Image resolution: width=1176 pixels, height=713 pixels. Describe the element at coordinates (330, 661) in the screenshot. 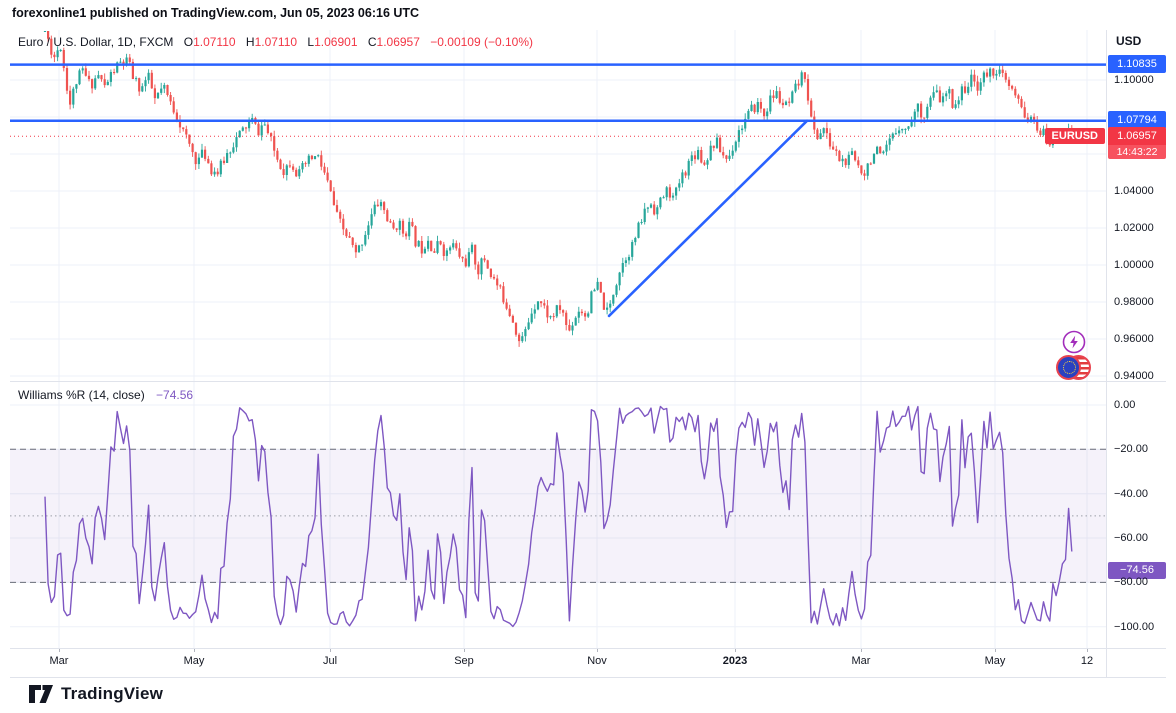

I see `time-axis-label: Jul` at that location.